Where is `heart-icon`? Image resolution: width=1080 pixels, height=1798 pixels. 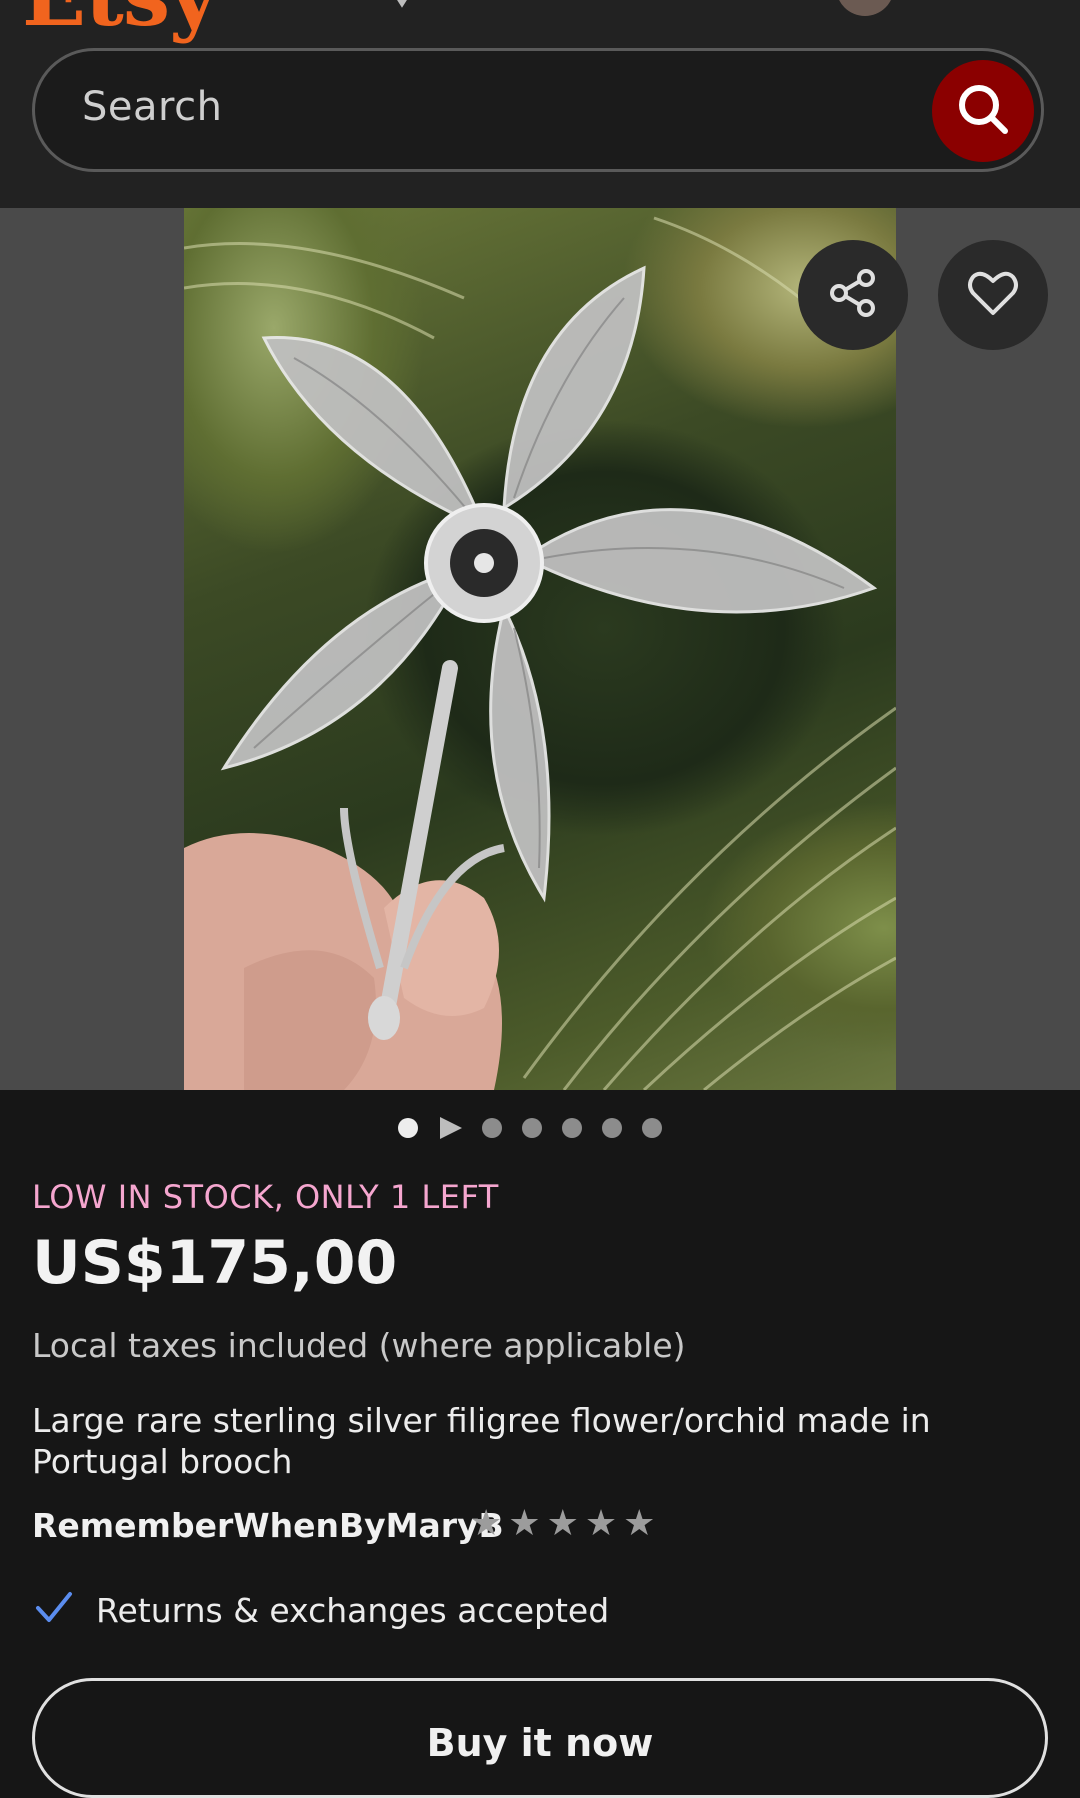 heart-icon is located at coordinates (993, 295).